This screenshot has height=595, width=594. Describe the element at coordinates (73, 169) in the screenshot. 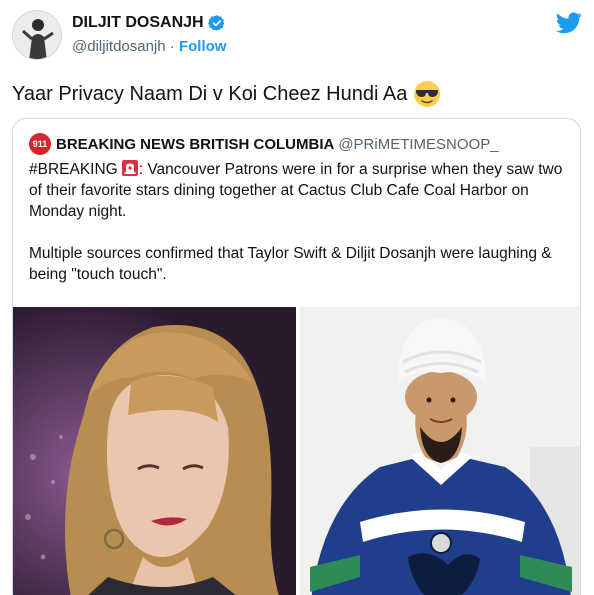

I see `breaking-hashtag: #BREAKING` at that location.